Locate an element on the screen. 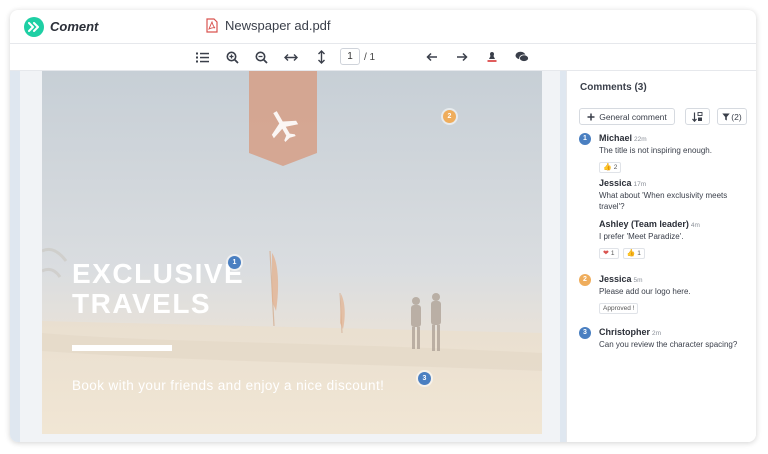 Image resolution: width=768 pixels, height=454 pixels. fit-height-icon is located at coordinates (321, 57).